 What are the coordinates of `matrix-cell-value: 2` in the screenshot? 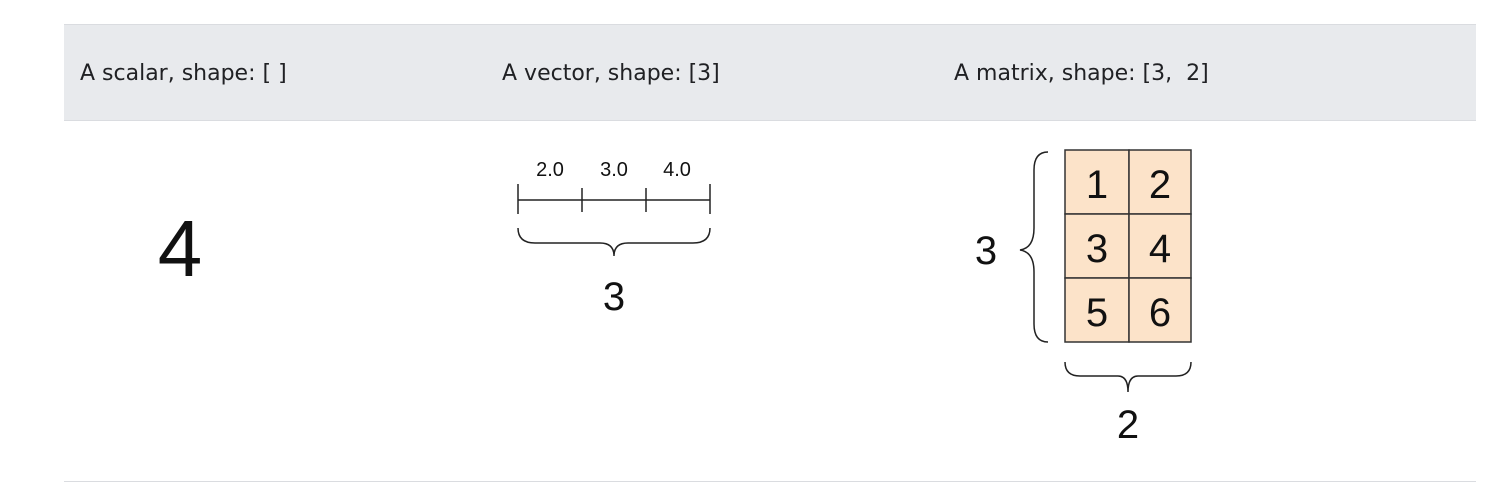 It's located at (1160, 185).